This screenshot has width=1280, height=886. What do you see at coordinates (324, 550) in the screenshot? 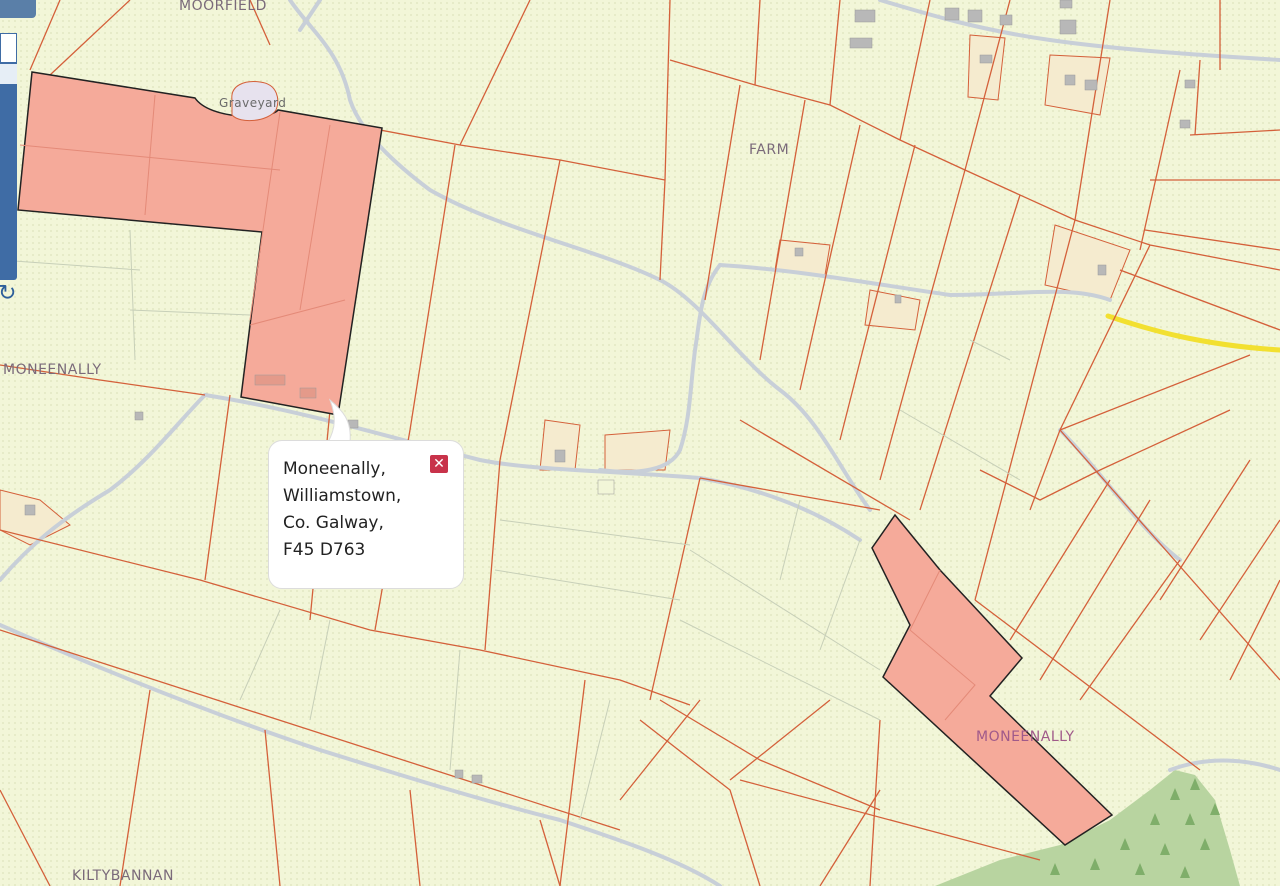
I see `popup-address-line: F45 D763` at bounding box center [324, 550].